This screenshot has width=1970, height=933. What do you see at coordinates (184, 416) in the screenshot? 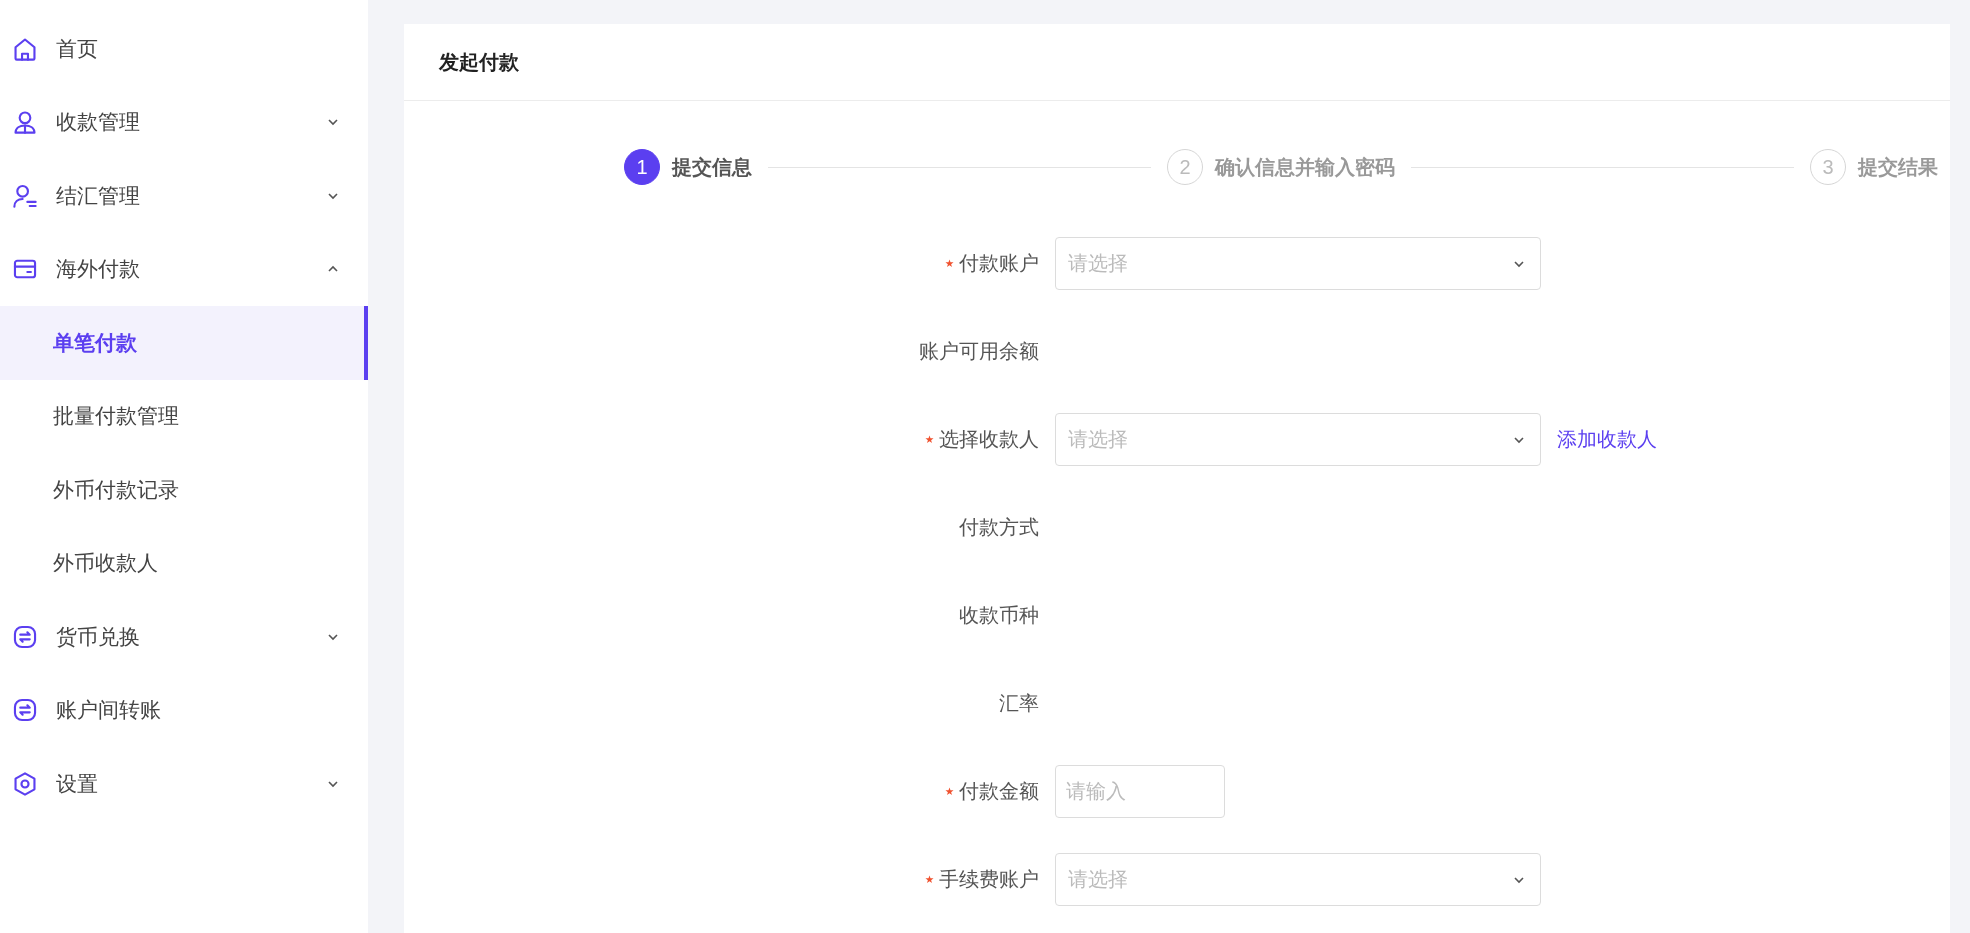
I see `sidebar-subitem: 批量付款管理` at bounding box center [184, 416].